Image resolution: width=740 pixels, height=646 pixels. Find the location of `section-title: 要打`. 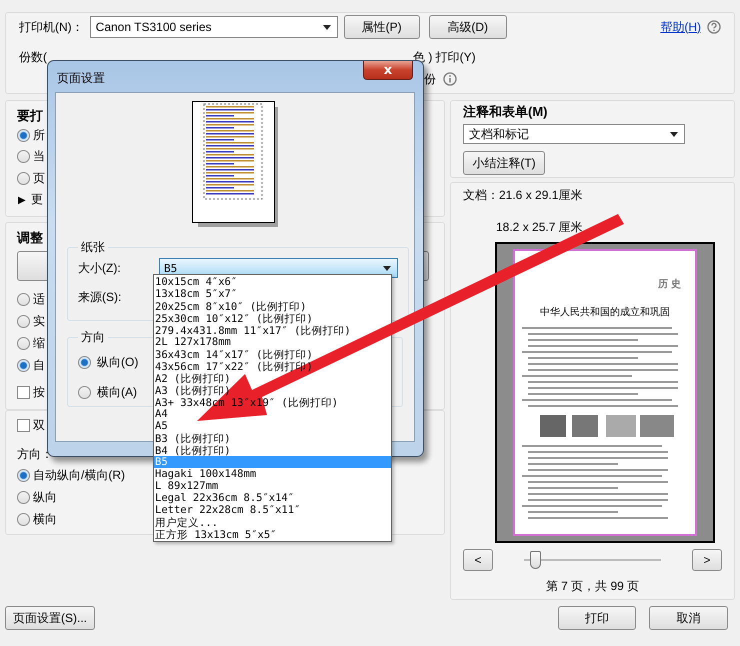

section-title: 要打 is located at coordinates (30, 116).